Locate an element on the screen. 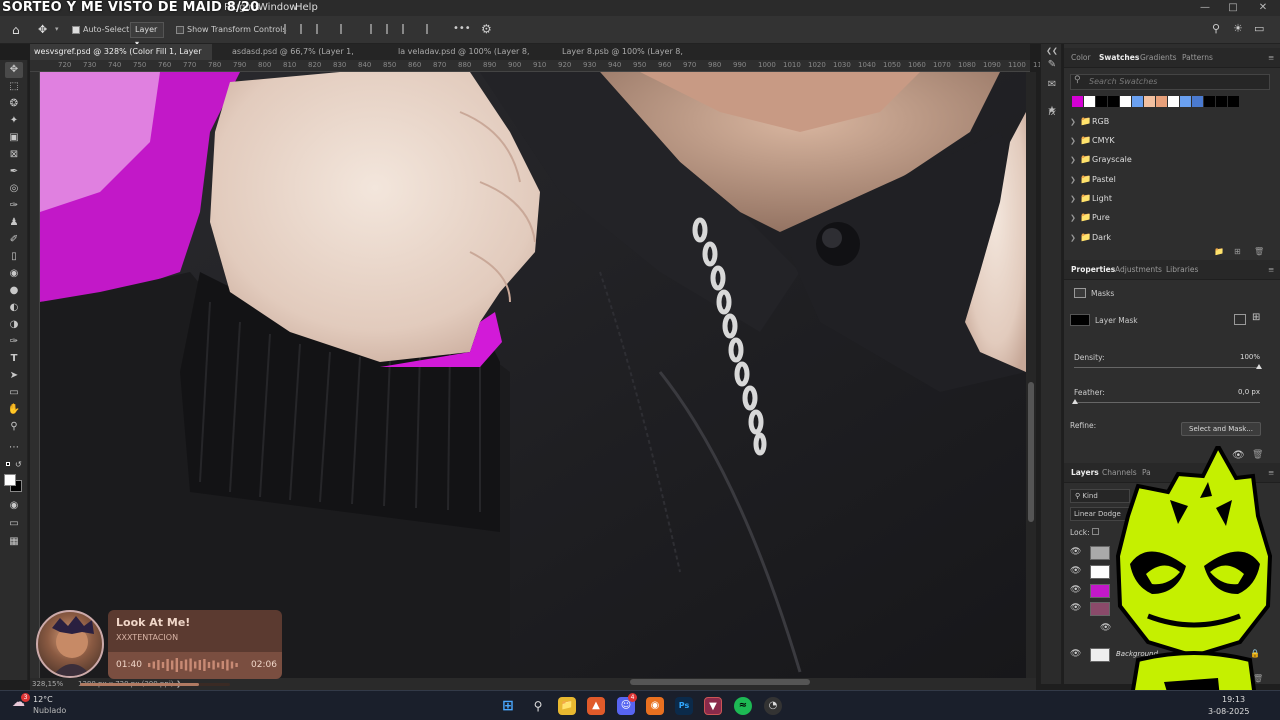  vertical-scrollbar is located at coordinates (1031, 375).